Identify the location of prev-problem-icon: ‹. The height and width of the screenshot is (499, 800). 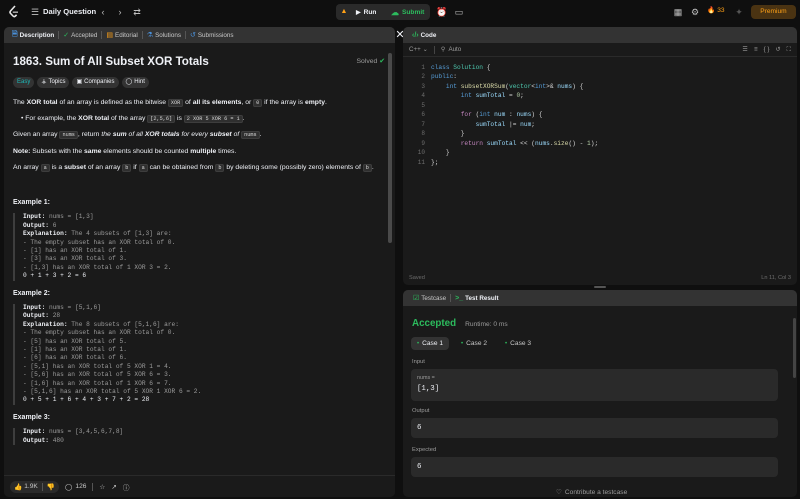
(103, 12).